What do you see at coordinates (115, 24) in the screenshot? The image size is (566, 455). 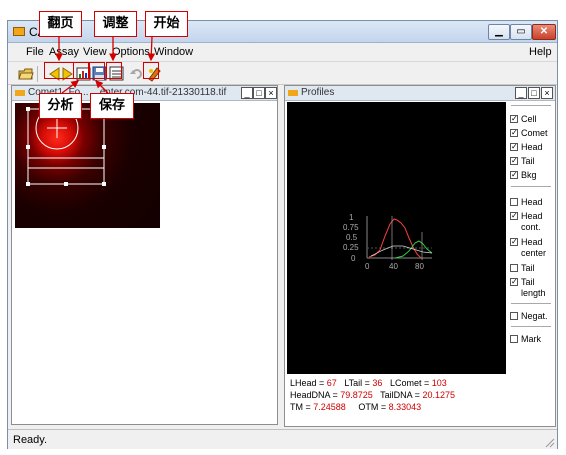 I see `adjust-callout: 调整` at bounding box center [115, 24].